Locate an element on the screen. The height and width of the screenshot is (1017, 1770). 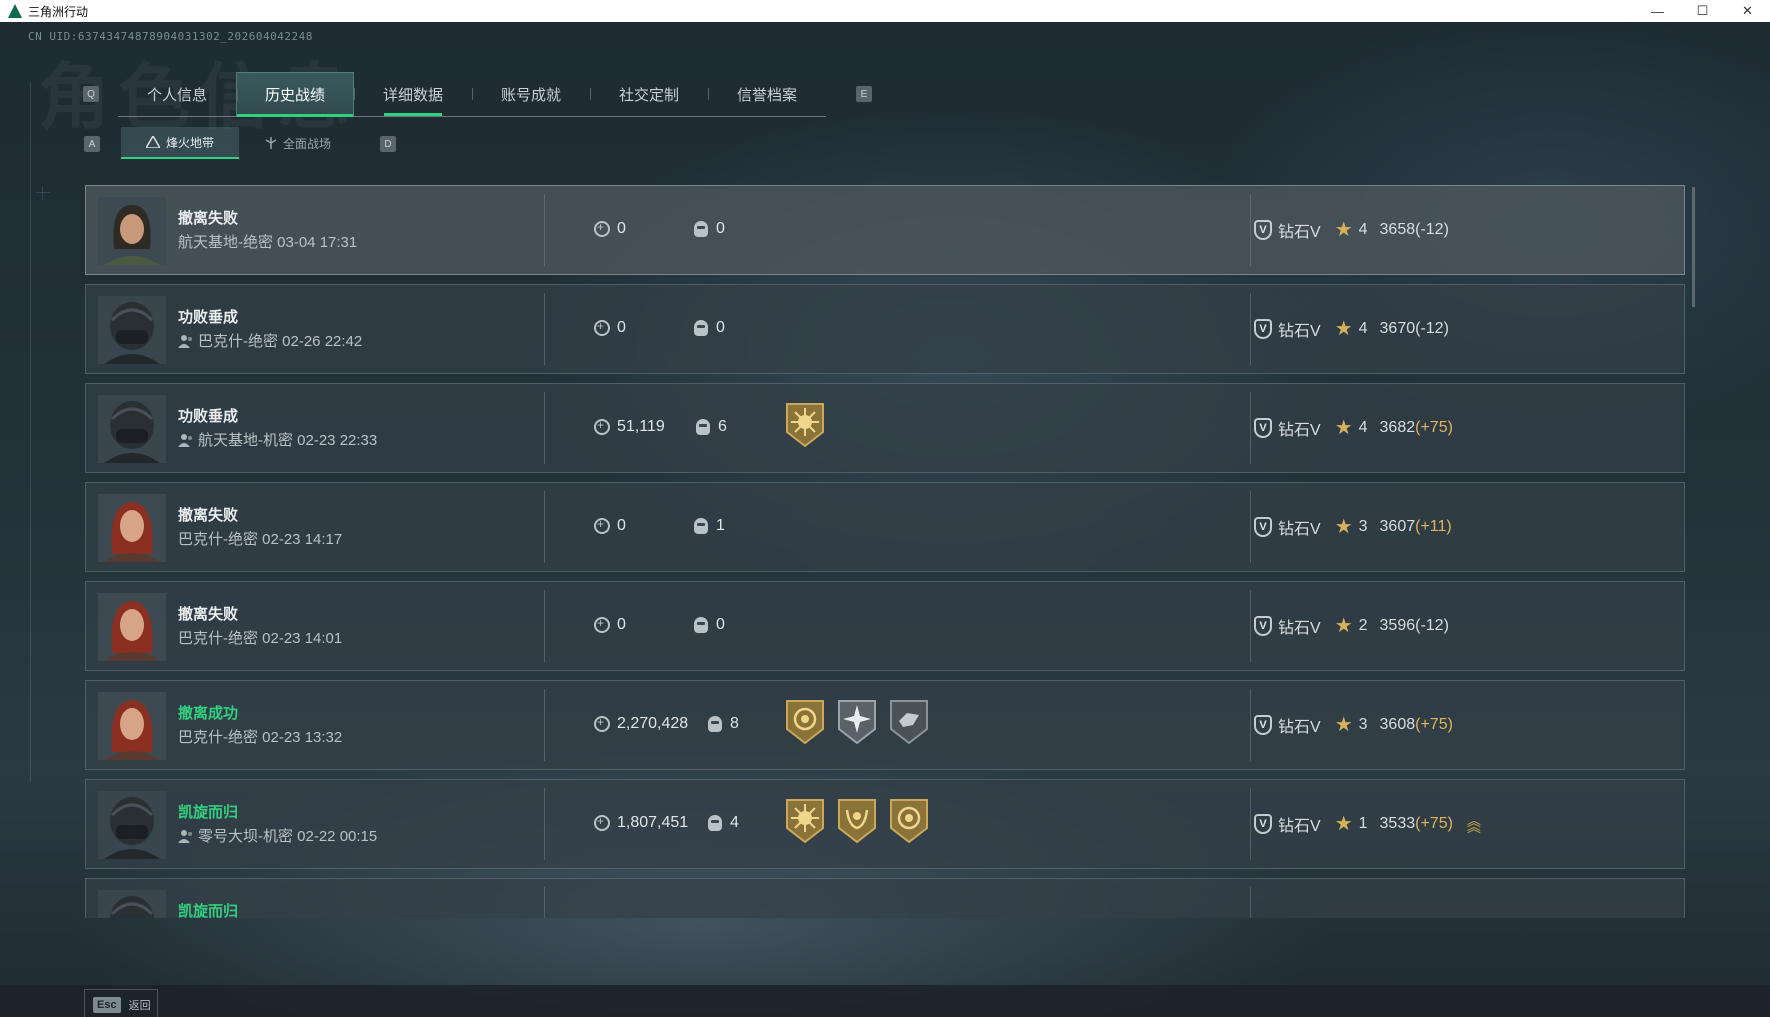
squad-icon is located at coordinates (185, 440).